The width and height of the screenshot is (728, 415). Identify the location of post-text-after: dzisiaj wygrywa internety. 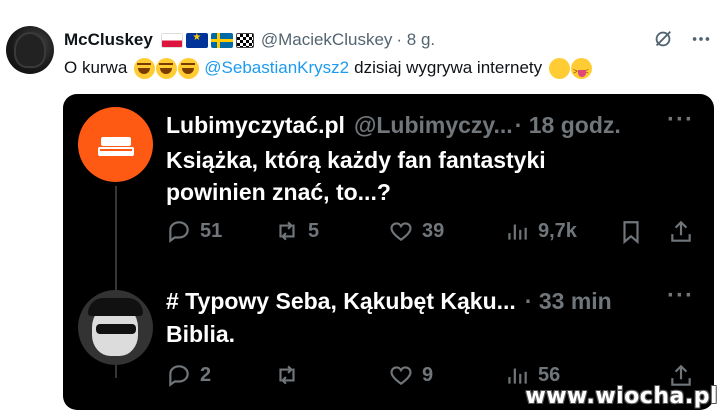
(448, 67).